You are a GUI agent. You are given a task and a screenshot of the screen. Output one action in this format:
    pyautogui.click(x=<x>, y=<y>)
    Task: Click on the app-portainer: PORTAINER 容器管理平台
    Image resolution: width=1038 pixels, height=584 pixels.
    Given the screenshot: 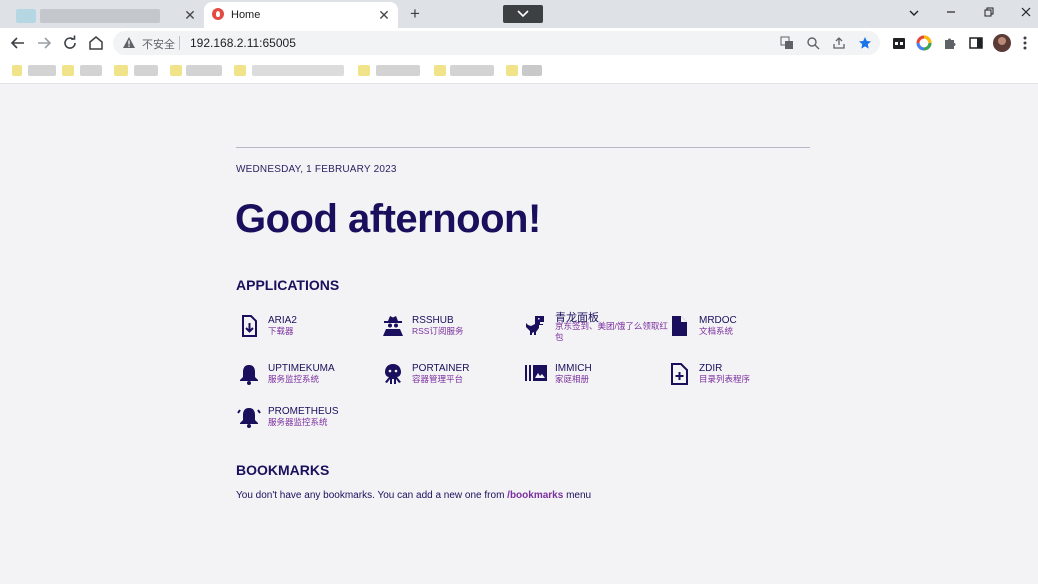 What is the action you would take?
    pyautogui.click(x=450, y=379)
    